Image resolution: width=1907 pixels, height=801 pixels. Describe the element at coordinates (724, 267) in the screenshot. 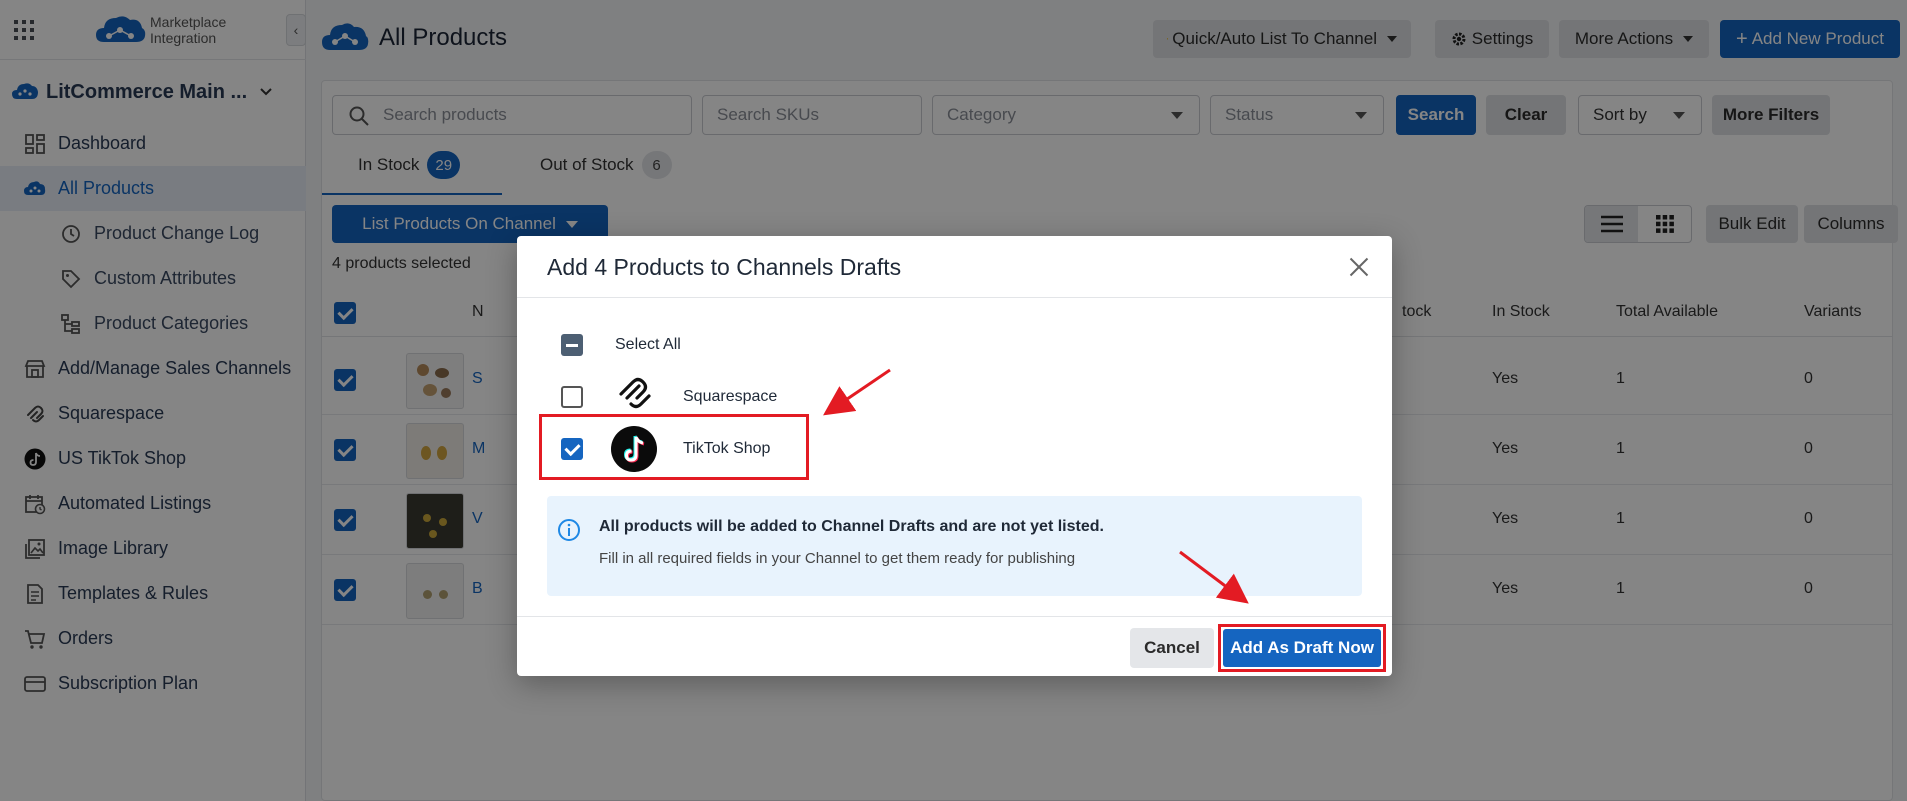

I see `modal-title: Add 4 Products to Channels Drafts` at that location.